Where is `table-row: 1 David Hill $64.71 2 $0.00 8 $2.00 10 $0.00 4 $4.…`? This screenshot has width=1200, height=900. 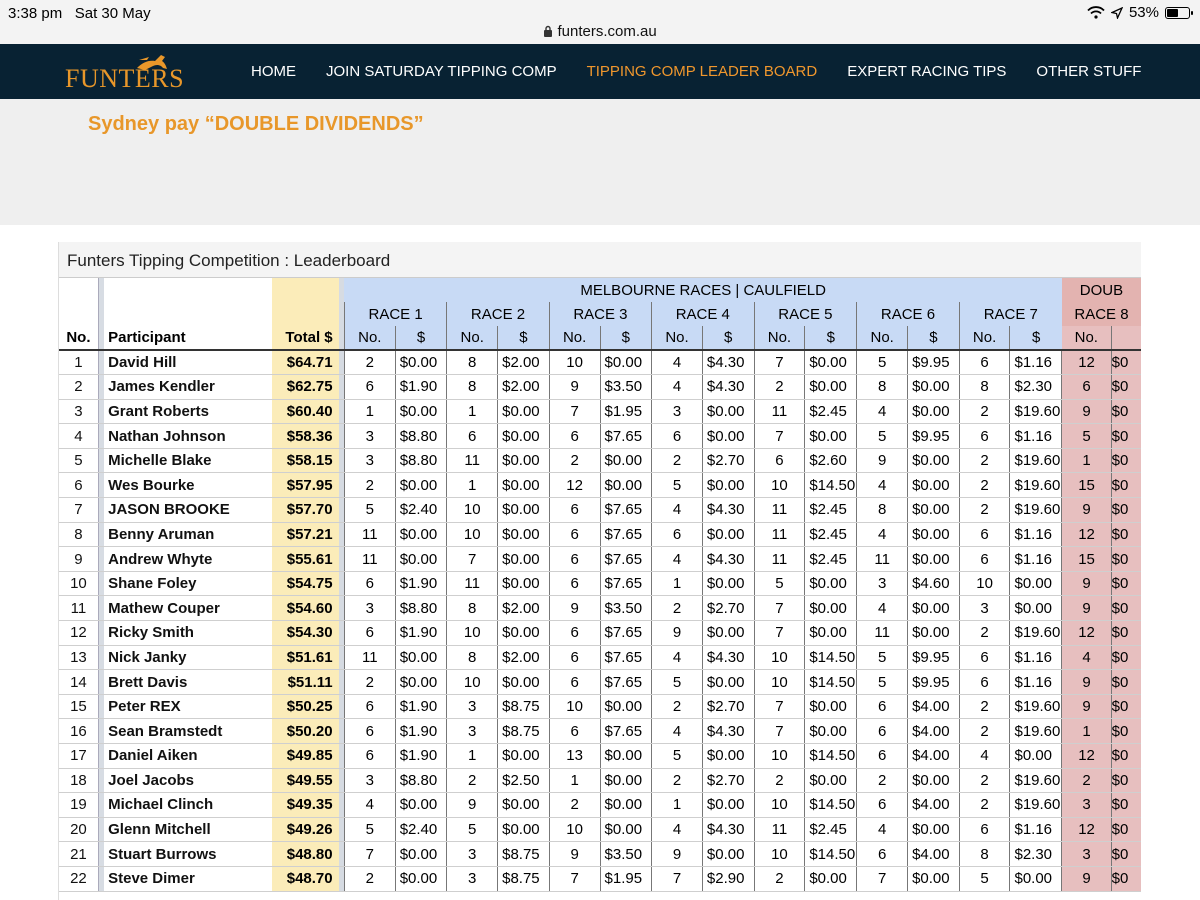 table-row: 1 David Hill $64.71 2 $0.00 8 $2.00 10 $0.00 4 $4.… is located at coordinates (600, 363).